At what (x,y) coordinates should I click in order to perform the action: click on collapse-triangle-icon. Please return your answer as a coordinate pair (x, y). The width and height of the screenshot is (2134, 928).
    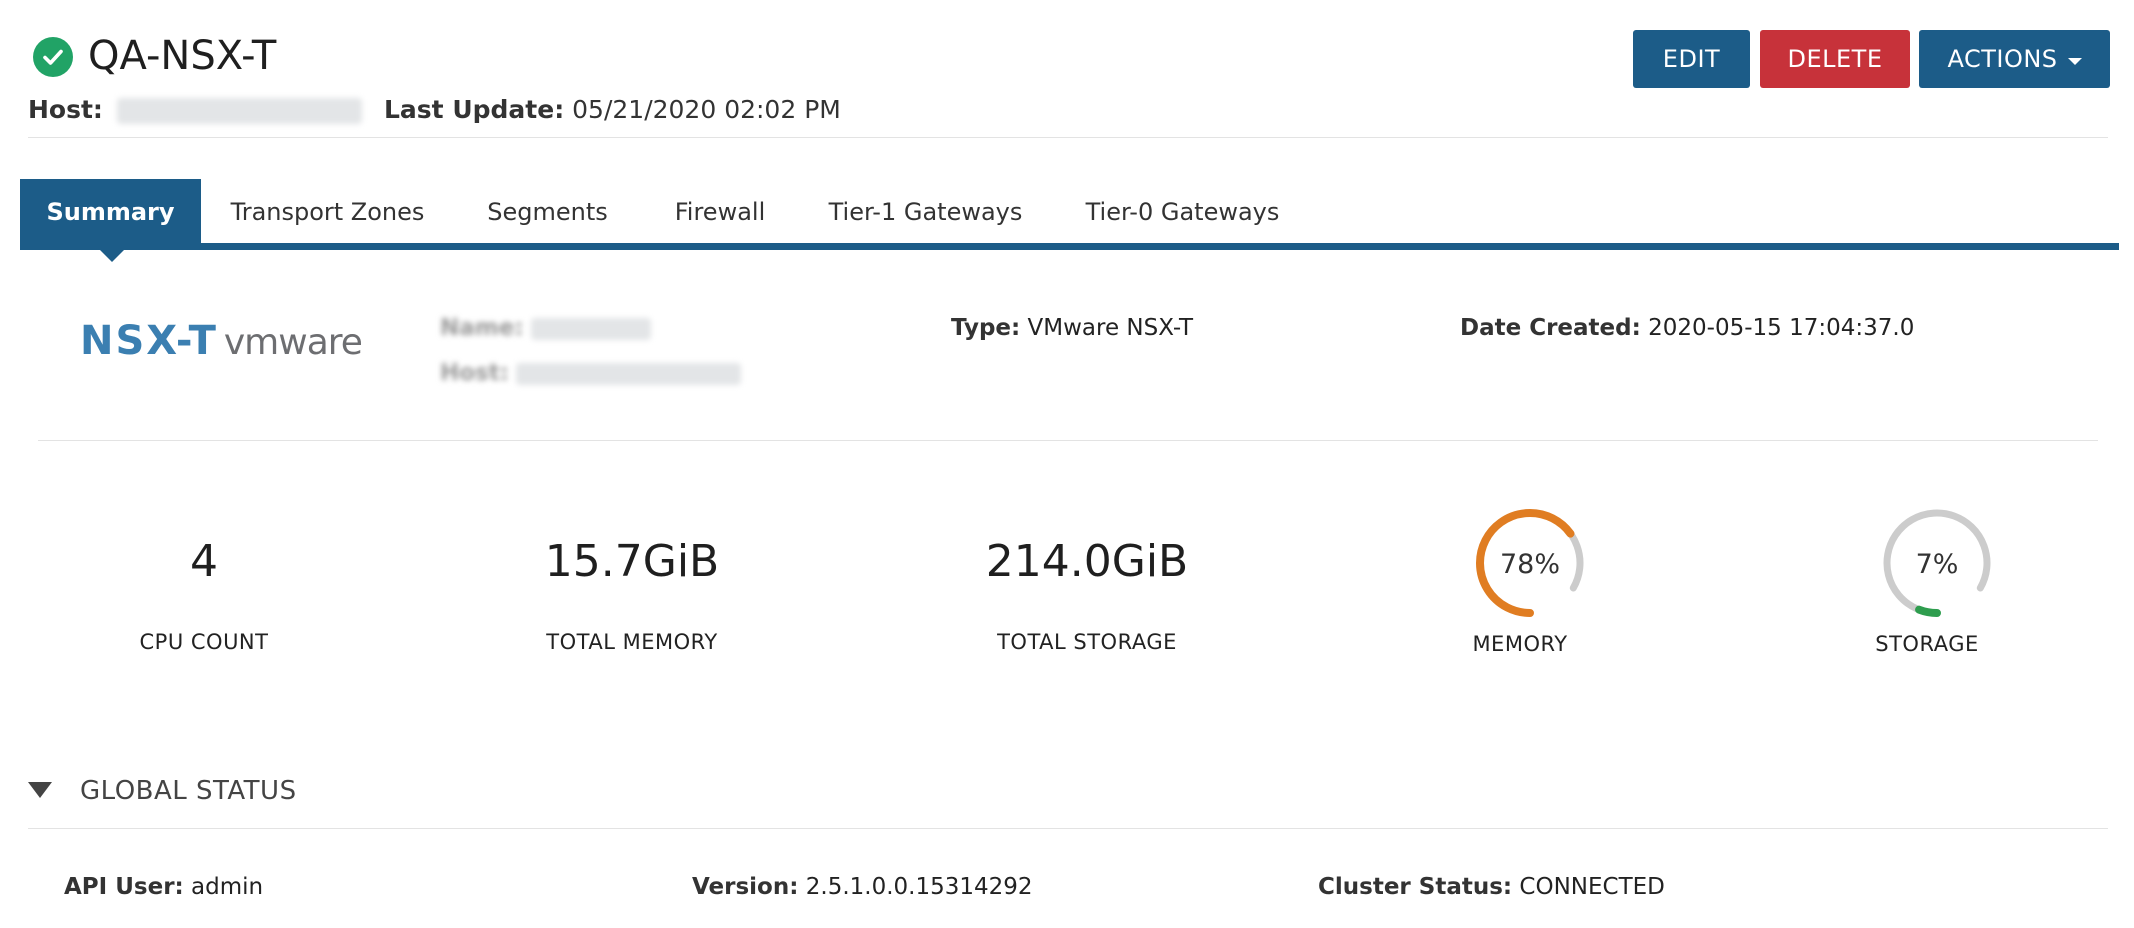
    Looking at the image, I should click on (40, 790).